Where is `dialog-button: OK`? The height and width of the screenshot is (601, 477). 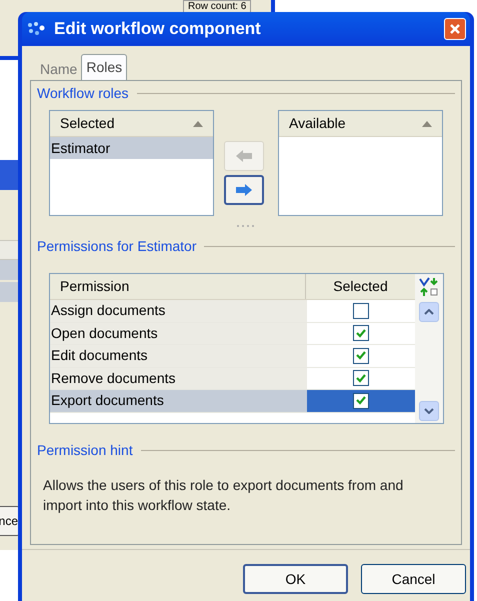 dialog-button: OK is located at coordinates (295, 579).